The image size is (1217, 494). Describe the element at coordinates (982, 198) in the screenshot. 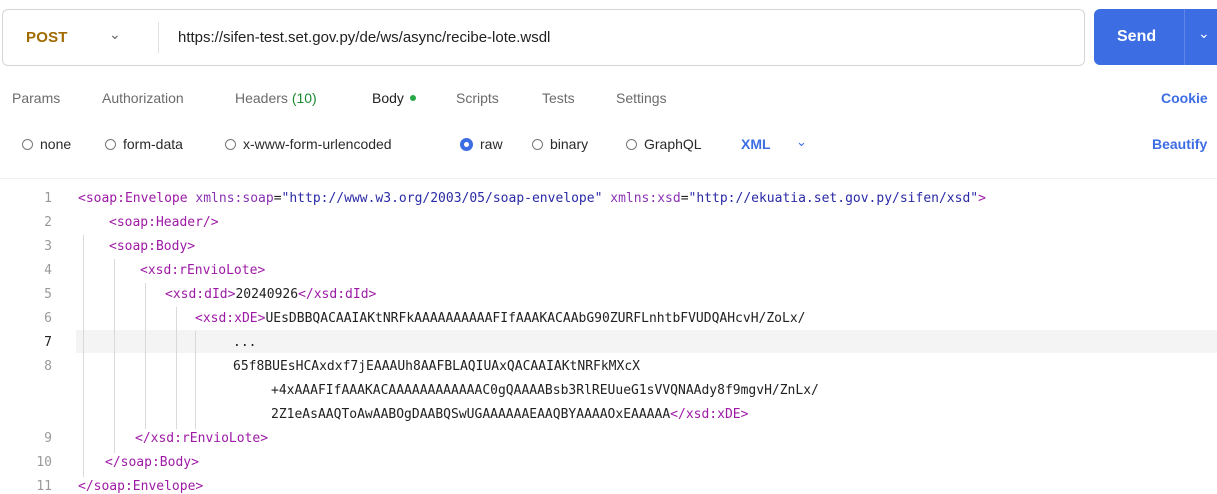

I see `xml-tag: >` at that location.